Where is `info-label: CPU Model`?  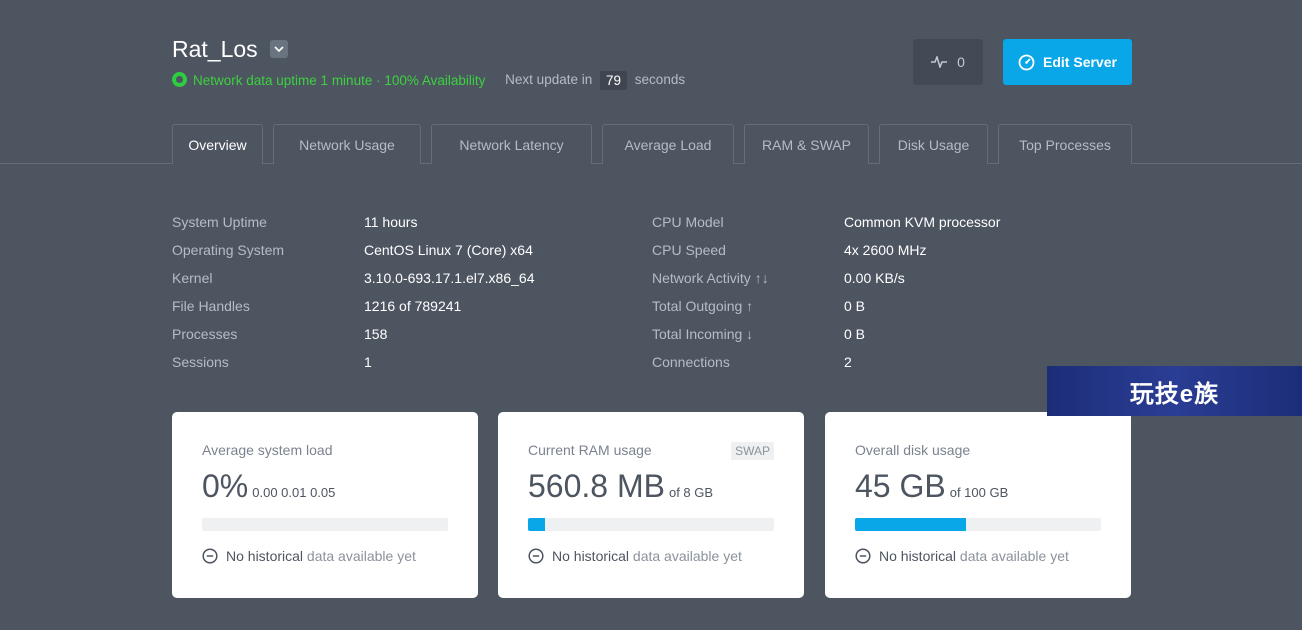
info-label: CPU Model is located at coordinates (688, 222).